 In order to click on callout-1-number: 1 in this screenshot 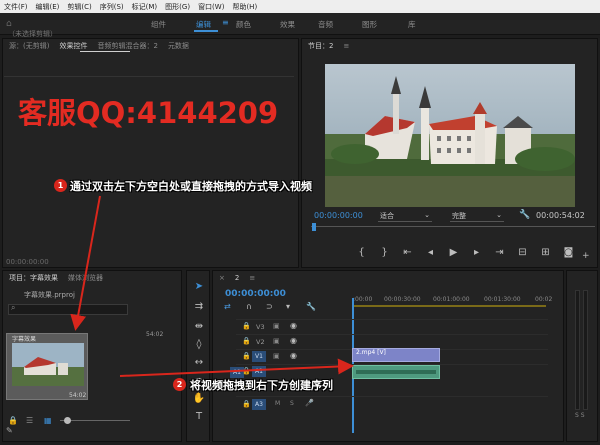, I will do `click(60, 185)`.